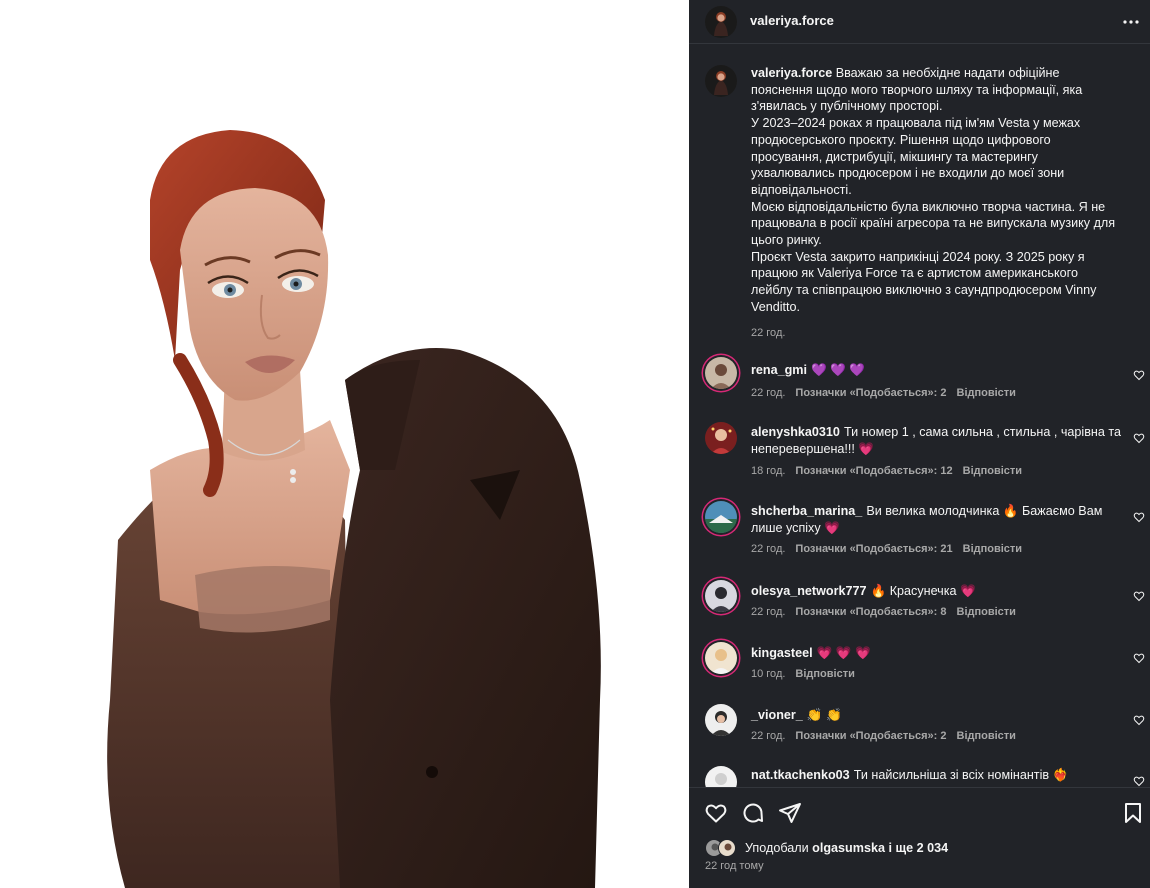  I want to click on comment-username: alenyshka0310, so click(795, 432).